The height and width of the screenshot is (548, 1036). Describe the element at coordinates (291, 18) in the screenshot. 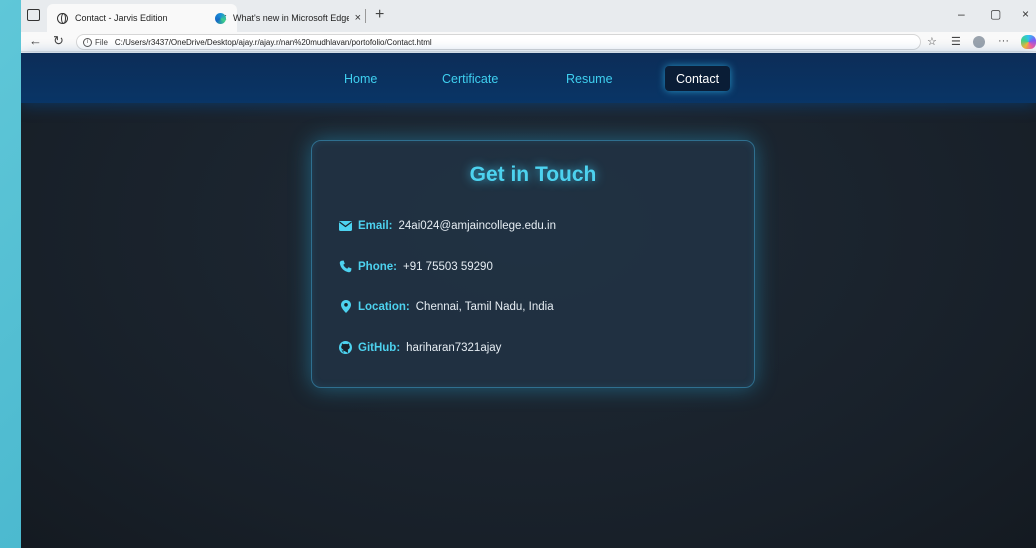

I see `tab-title: What's new in Microsoft Edge` at that location.